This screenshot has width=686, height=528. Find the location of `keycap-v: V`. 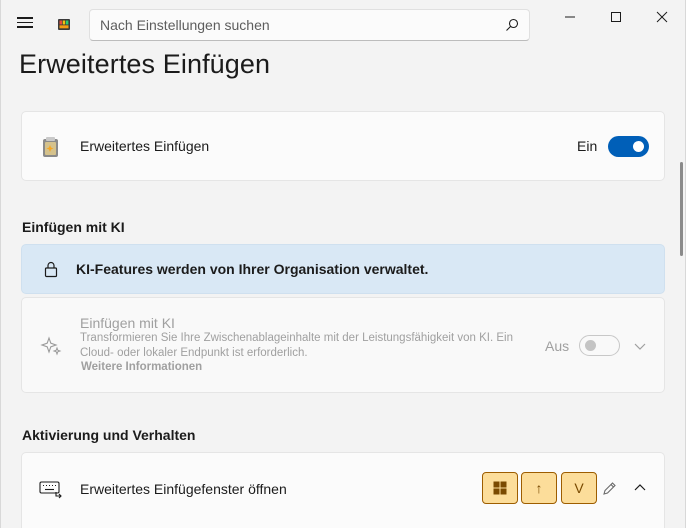

keycap-v: V is located at coordinates (579, 488).